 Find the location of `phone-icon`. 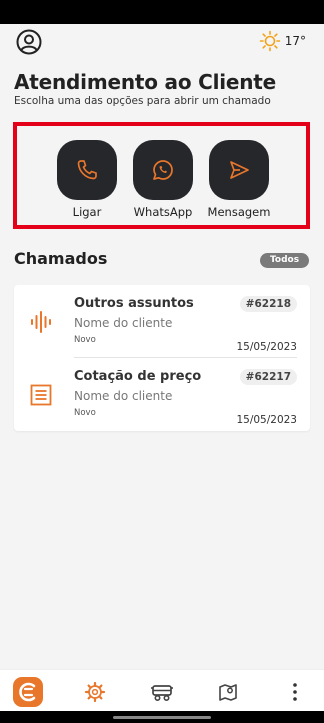

phone-icon is located at coordinates (87, 170).